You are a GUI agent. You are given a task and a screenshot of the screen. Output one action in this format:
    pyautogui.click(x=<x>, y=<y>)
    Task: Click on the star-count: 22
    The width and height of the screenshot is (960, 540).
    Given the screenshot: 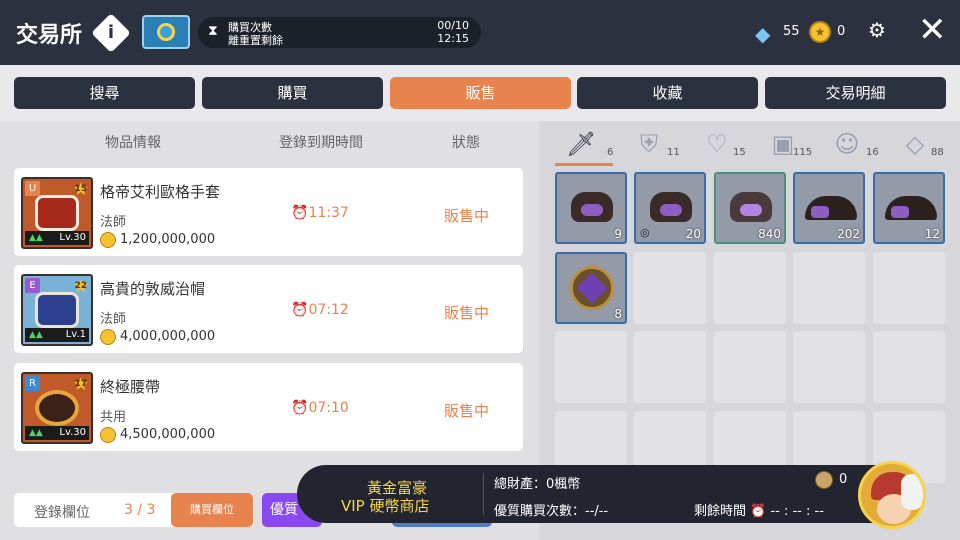 What is the action you would take?
    pyautogui.click(x=80, y=286)
    